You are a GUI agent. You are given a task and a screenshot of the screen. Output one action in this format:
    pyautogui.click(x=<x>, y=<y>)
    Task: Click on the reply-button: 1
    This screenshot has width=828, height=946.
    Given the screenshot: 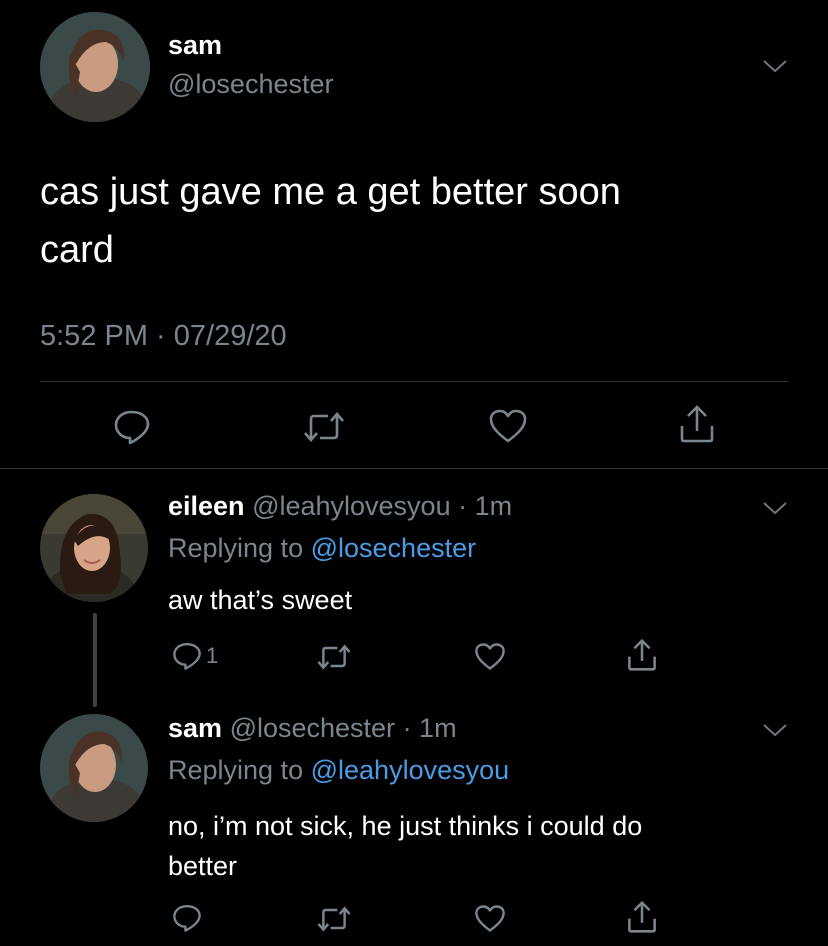 What is the action you would take?
    pyautogui.click(x=195, y=656)
    